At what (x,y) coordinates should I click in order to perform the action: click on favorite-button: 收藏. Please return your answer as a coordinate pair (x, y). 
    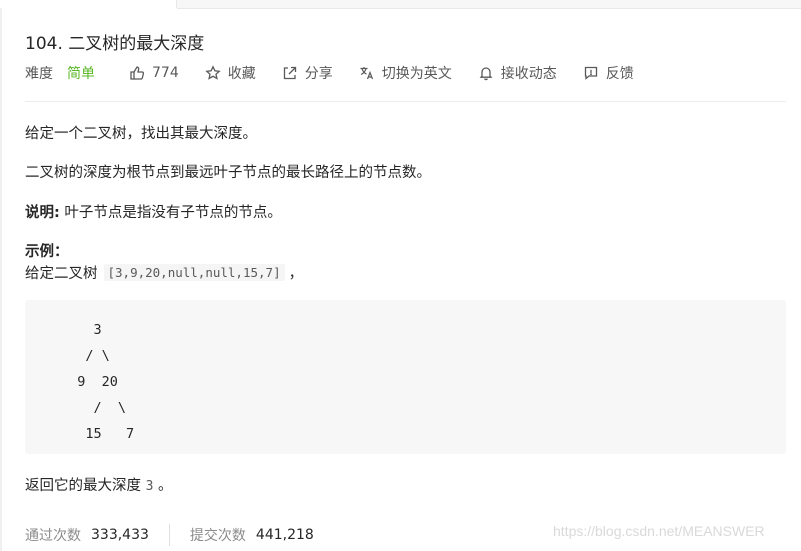
    Looking at the image, I should click on (230, 73).